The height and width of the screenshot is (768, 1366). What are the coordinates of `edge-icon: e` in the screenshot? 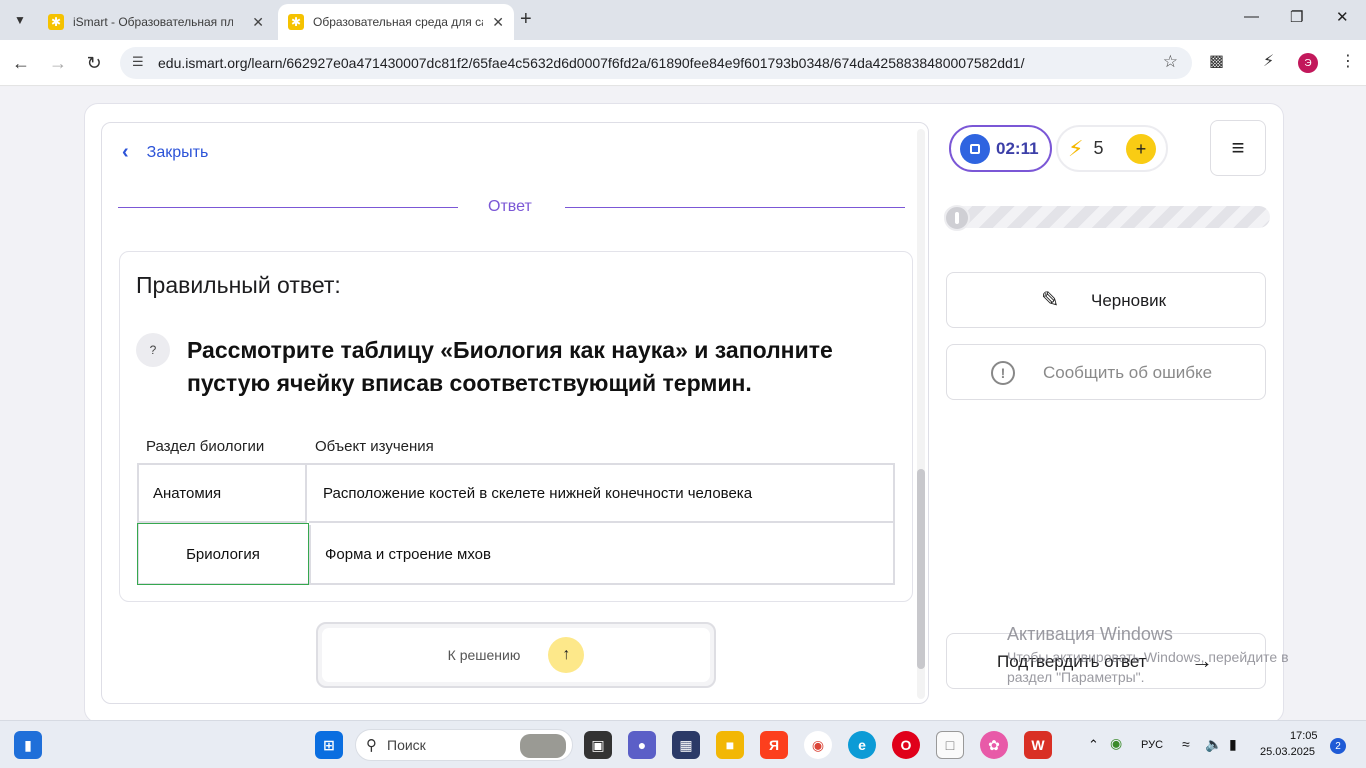 It's located at (862, 745).